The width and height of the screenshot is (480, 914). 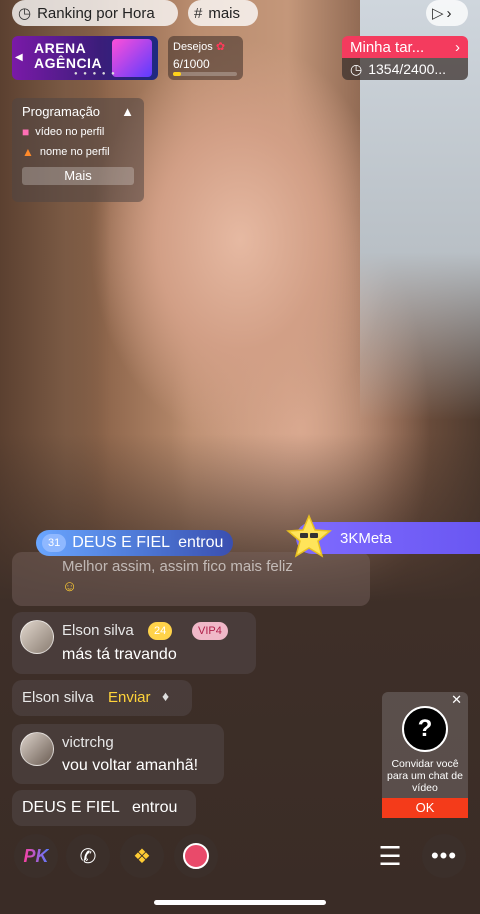 What do you see at coordinates (130, 765) in the screenshot?
I see `chat-message-text: vou voltar amanhã!` at bounding box center [130, 765].